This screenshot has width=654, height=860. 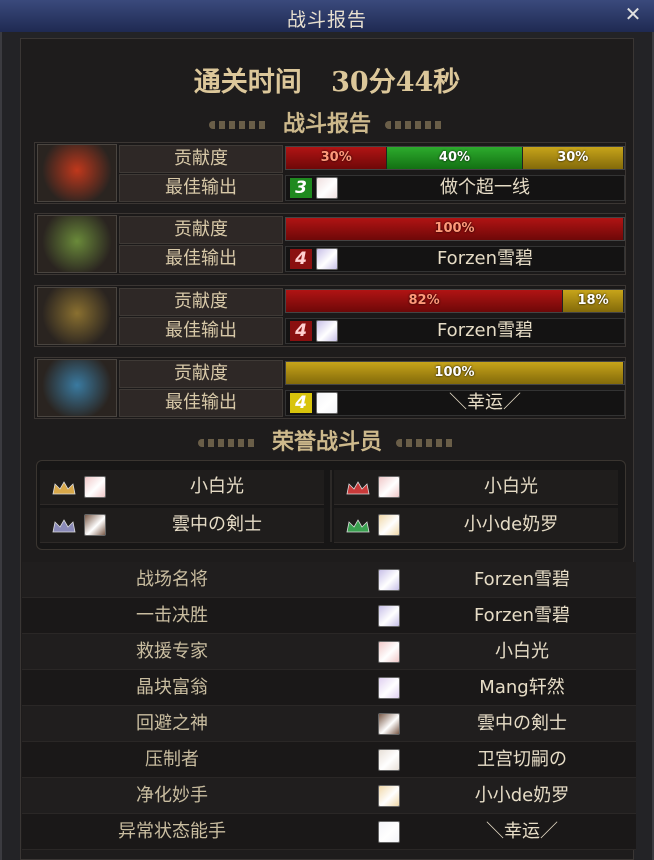 I want to click on member-name: 小小de奶罗, so click(x=511, y=524).